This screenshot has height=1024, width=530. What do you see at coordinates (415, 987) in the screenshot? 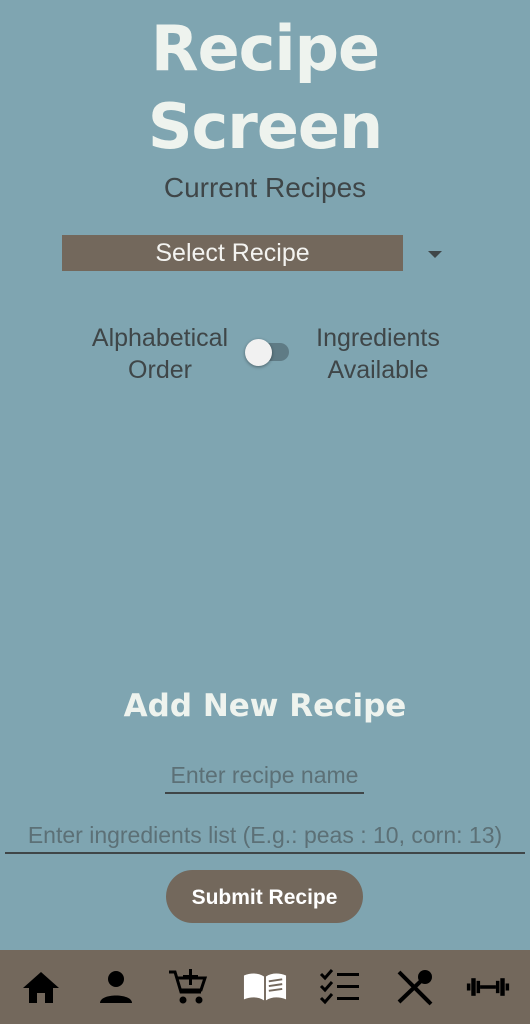
I see `utensils-icon` at bounding box center [415, 987].